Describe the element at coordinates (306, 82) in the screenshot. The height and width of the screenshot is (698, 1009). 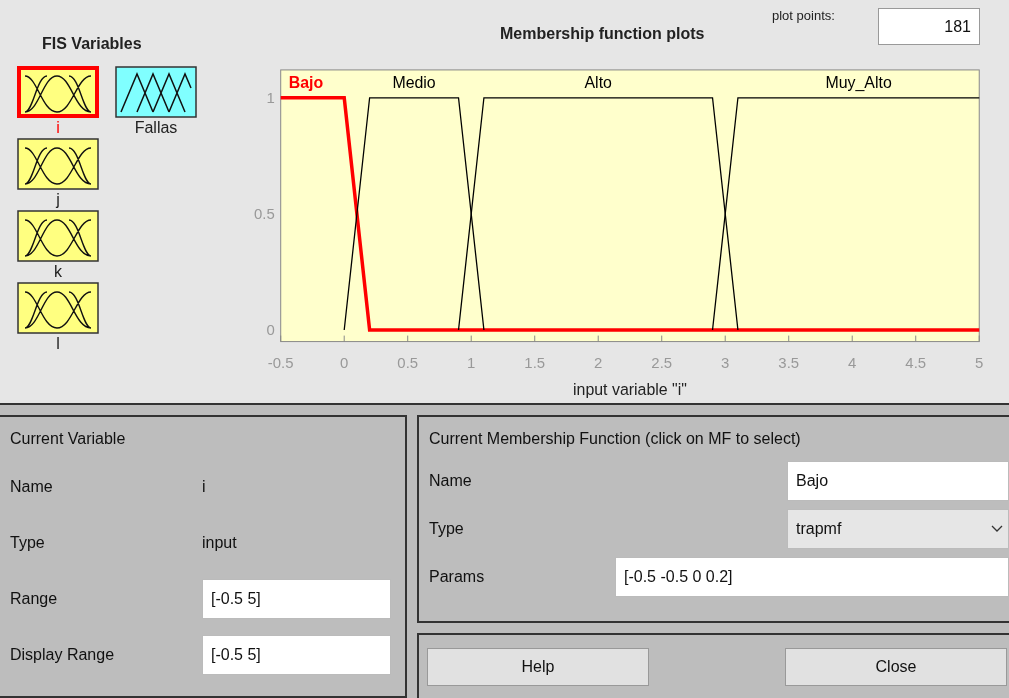
I see `mf-label: Bajo` at that location.